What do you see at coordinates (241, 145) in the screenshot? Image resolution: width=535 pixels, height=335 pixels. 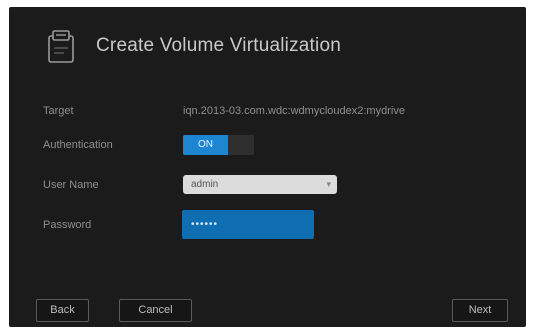 I see `authentication-toggle-off` at bounding box center [241, 145].